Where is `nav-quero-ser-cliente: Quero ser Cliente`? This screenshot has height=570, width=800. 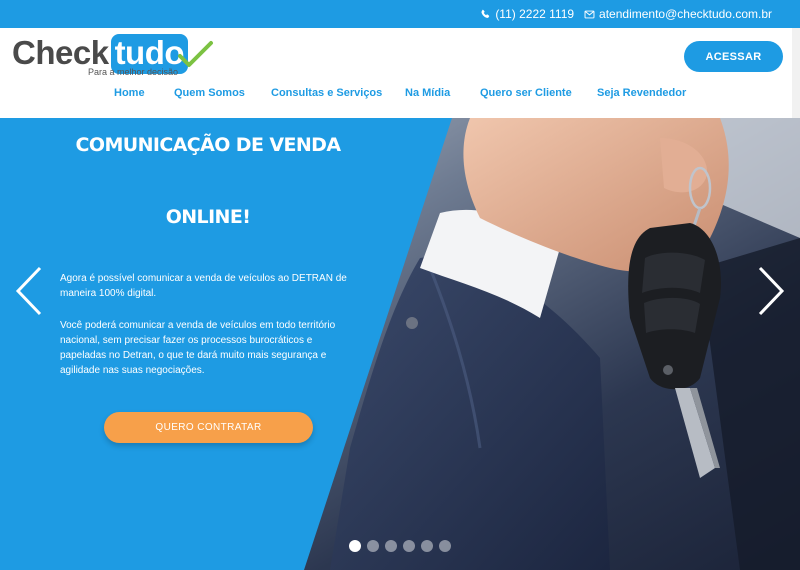
nav-quero-ser-cliente: Quero ser Cliente is located at coordinates (526, 93).